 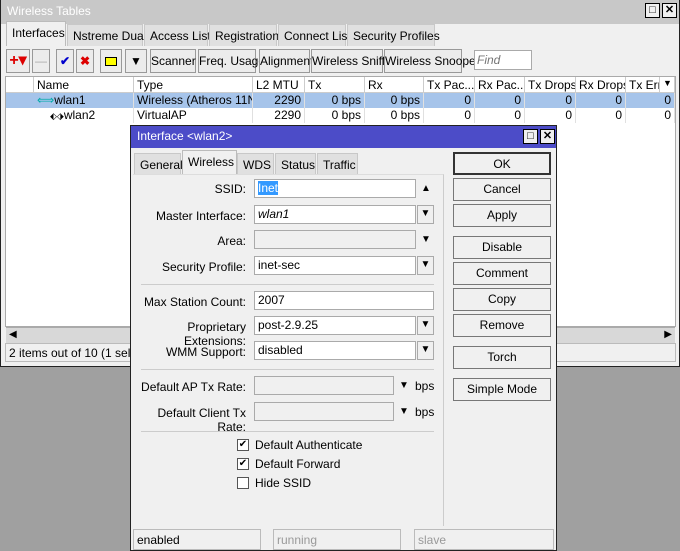 What do you see at coordinates (314, 35) in the screenshot?
I see `tab-connect-list: Connect List` at bounding box center [314, 35].